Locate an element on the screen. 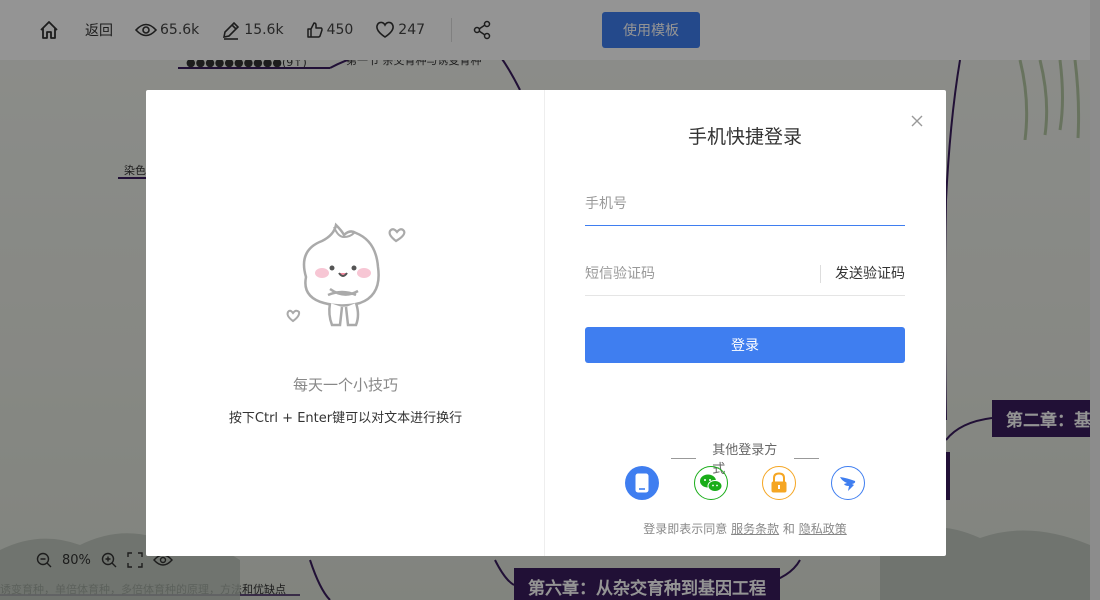 This screenshot has height=600, width=1100. wechat-icon is located at coordinates (711, 483).